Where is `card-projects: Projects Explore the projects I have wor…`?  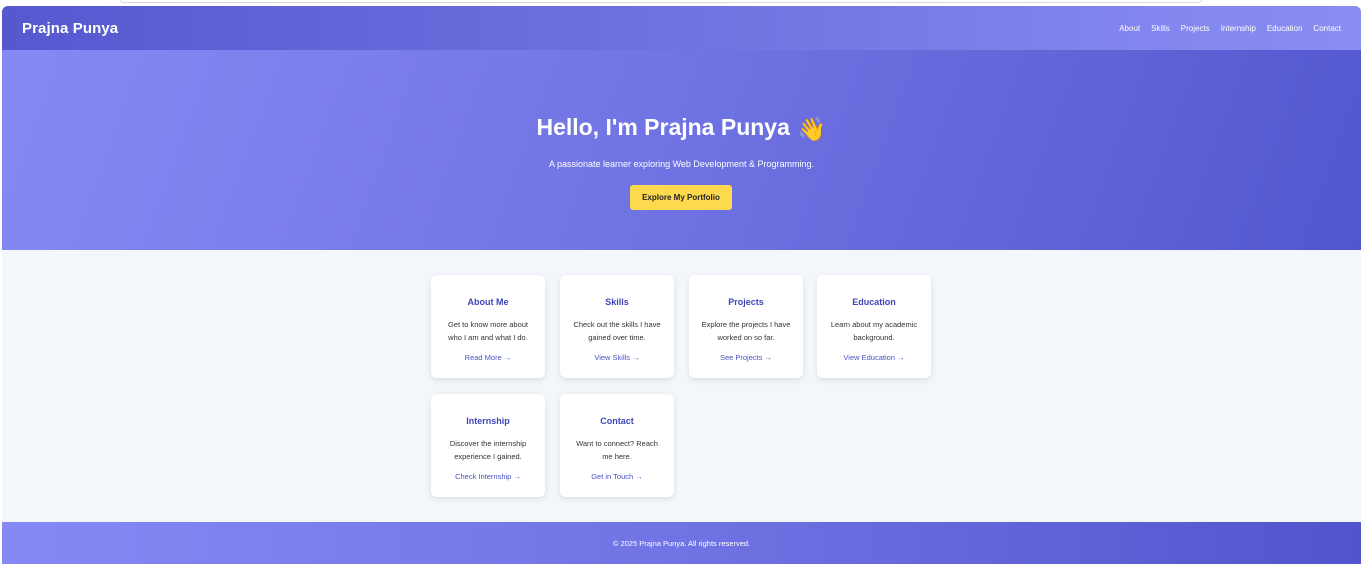
card-projects: Projects Explore the projects I have wor… is located at coordinates (746, 326).